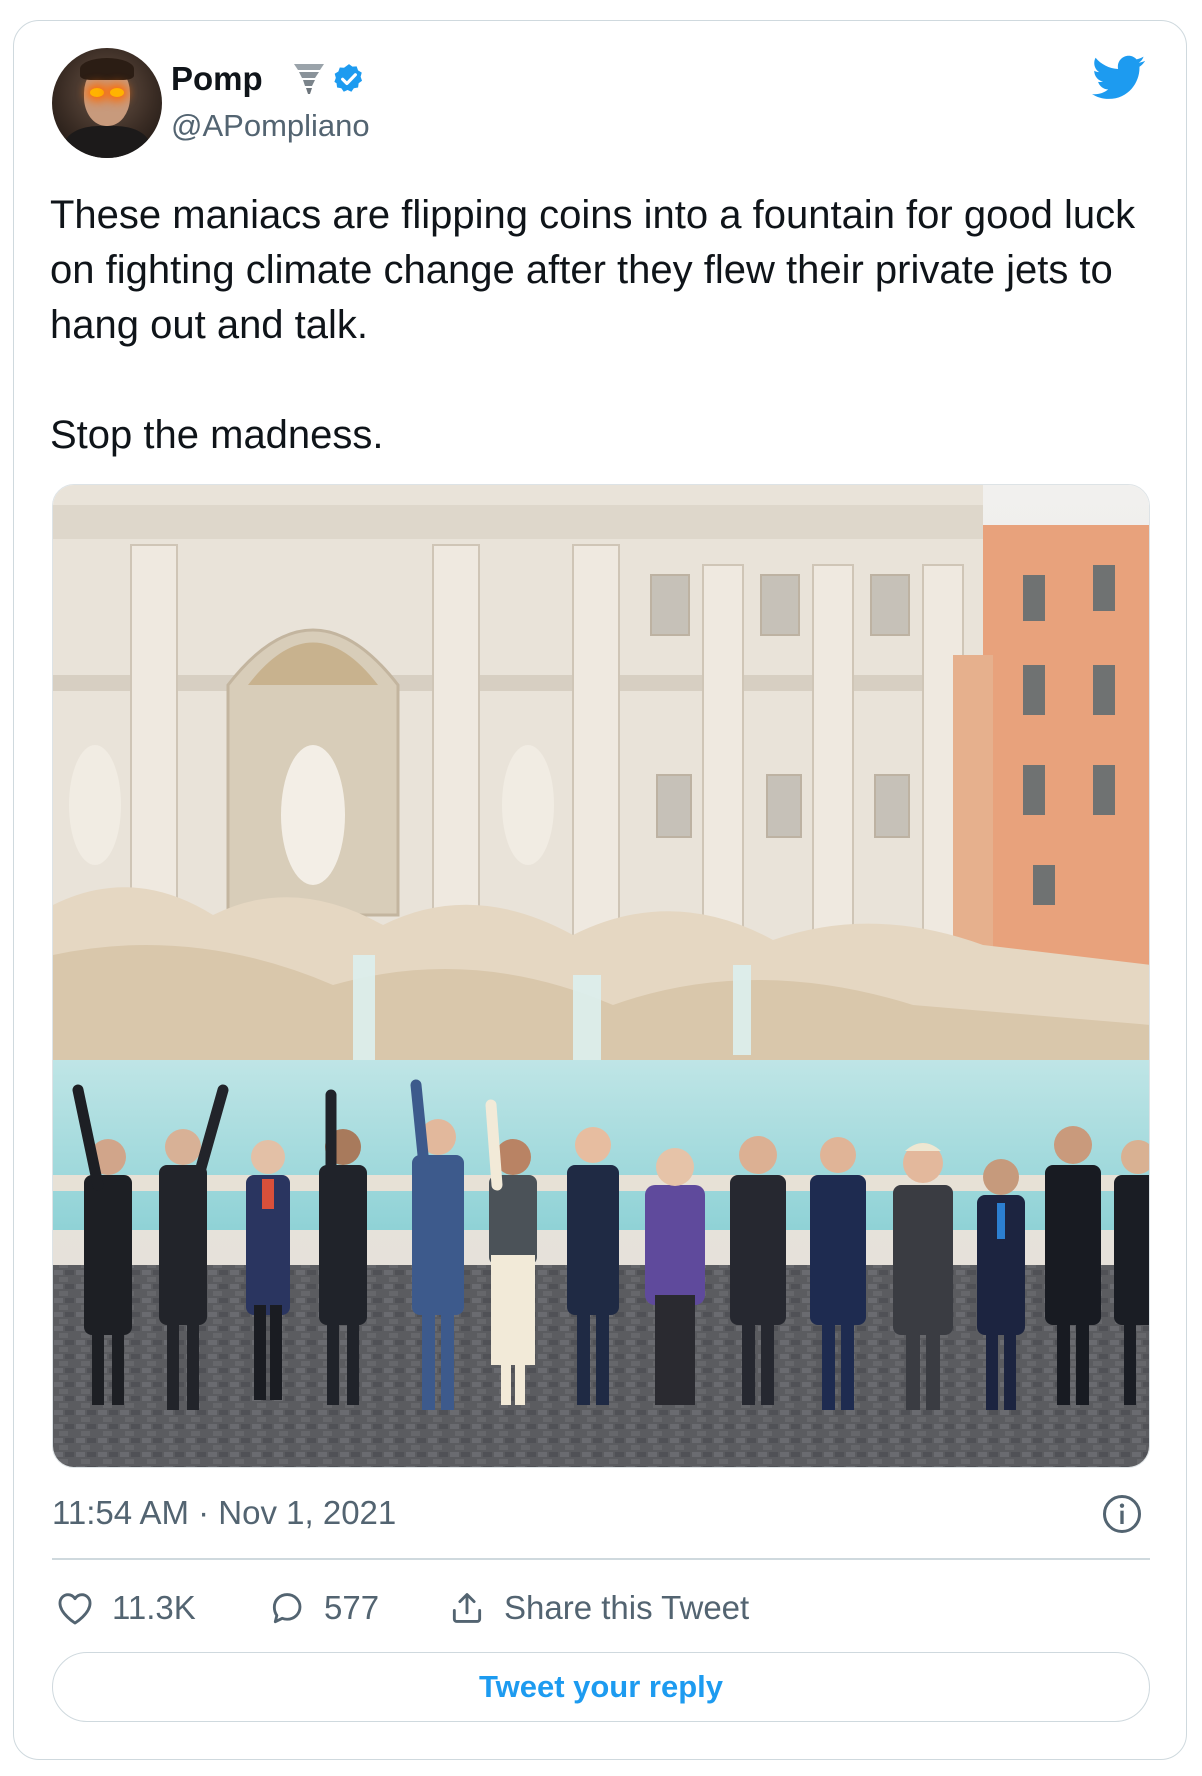 This screenshot has height=1776, width=1202. I want to click on divider, so click(601, 1559).